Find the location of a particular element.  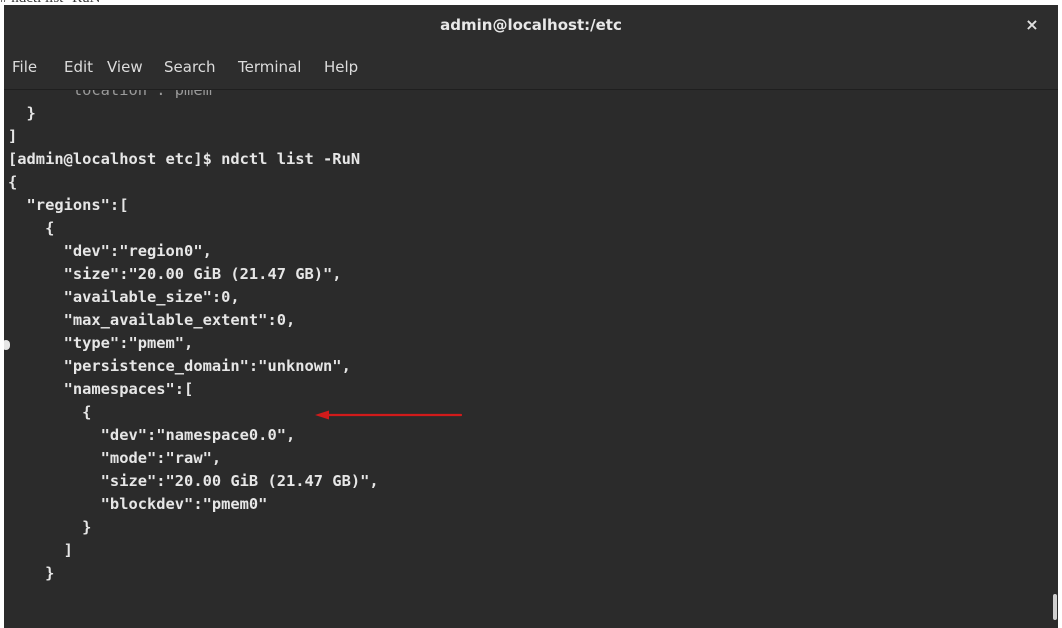

terminal-line: "dev":"region0", is located at coordinates (110, 251).